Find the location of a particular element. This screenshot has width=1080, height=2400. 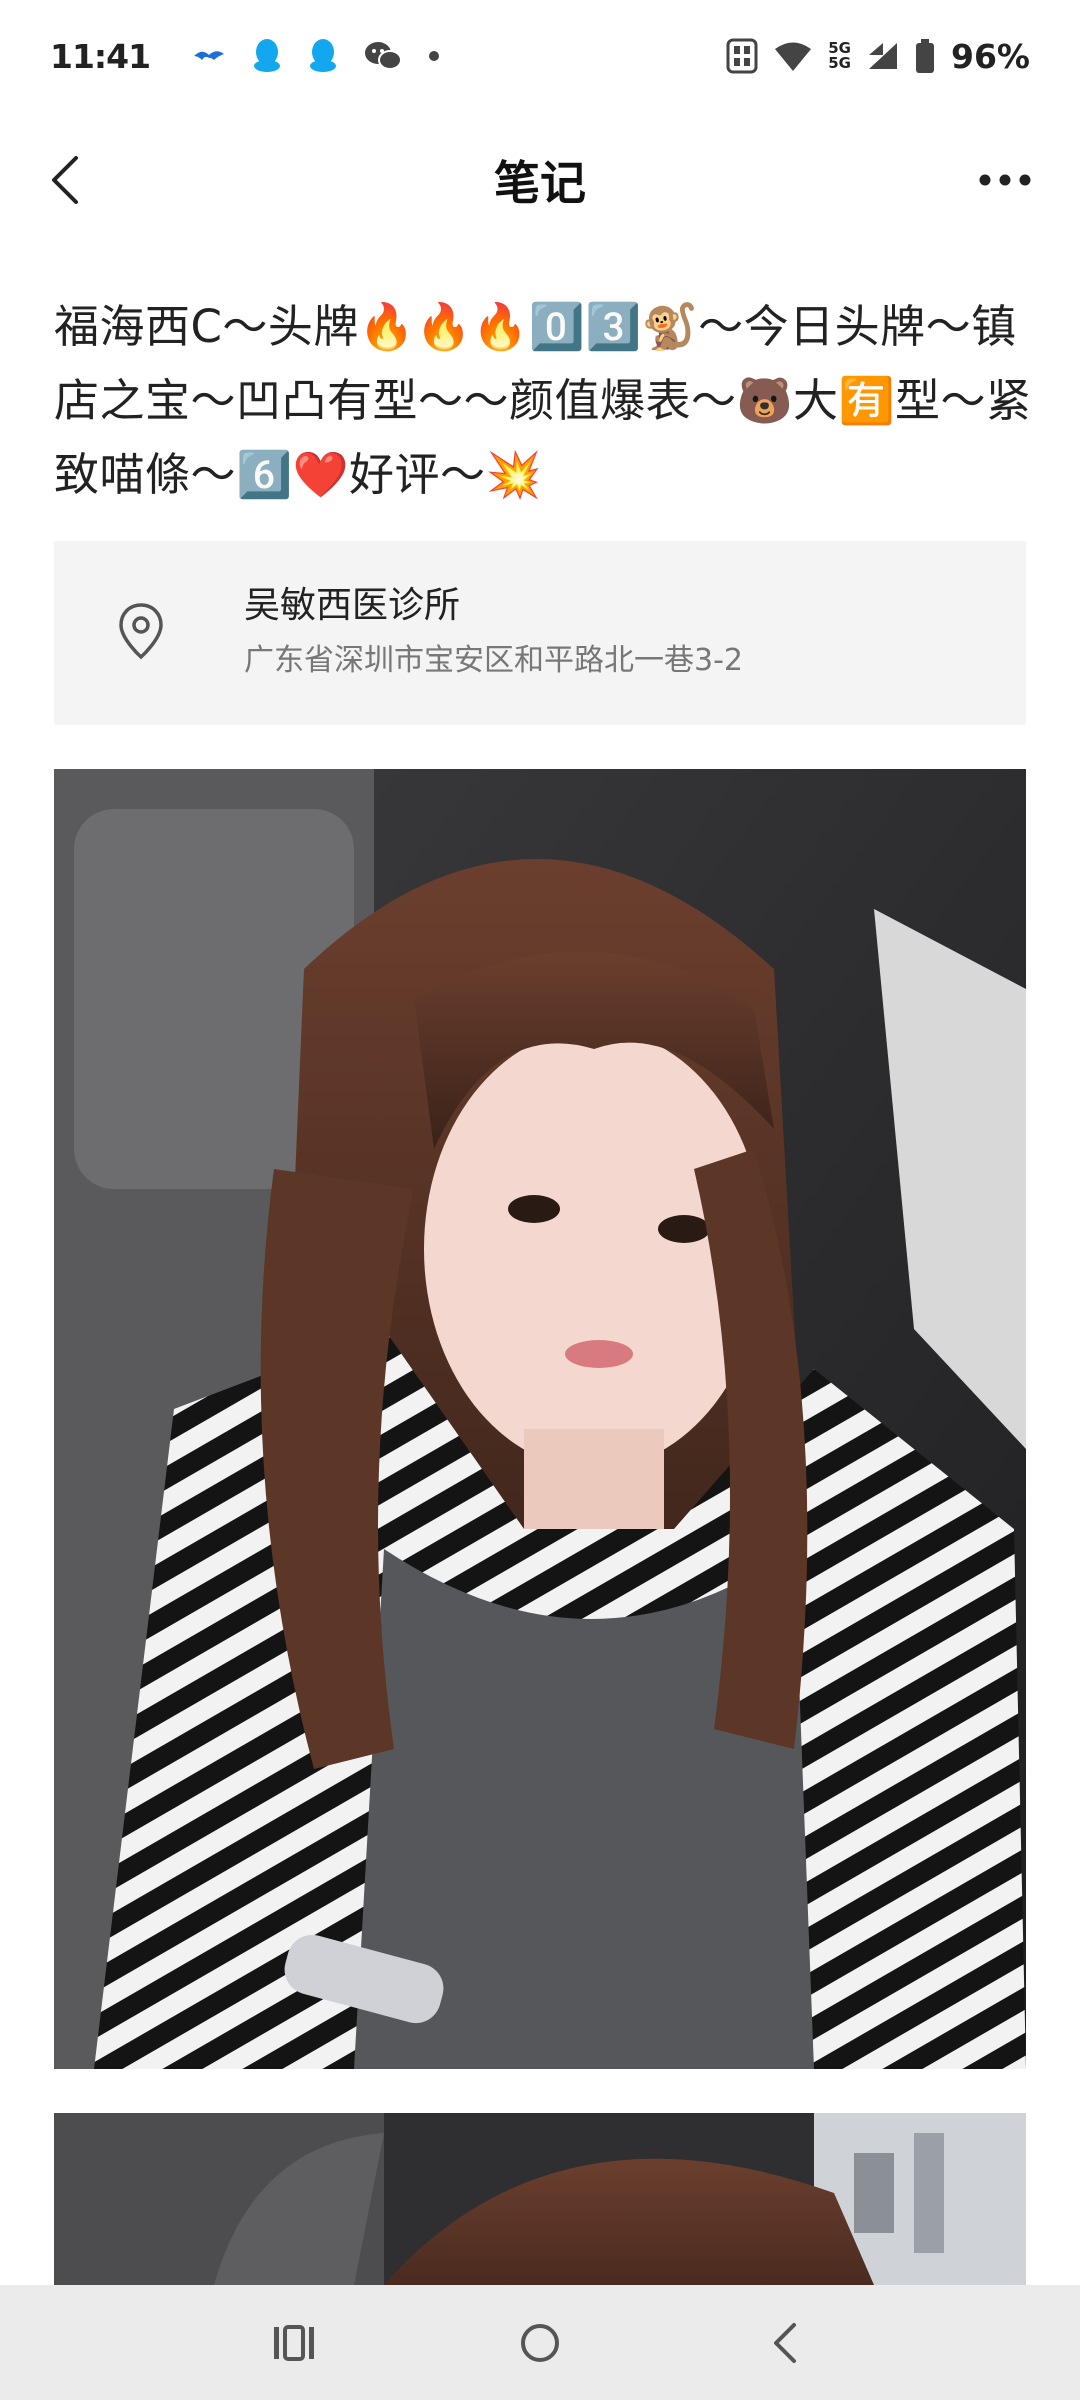

status-left: 11:41 is located at coordinates (245, 56).